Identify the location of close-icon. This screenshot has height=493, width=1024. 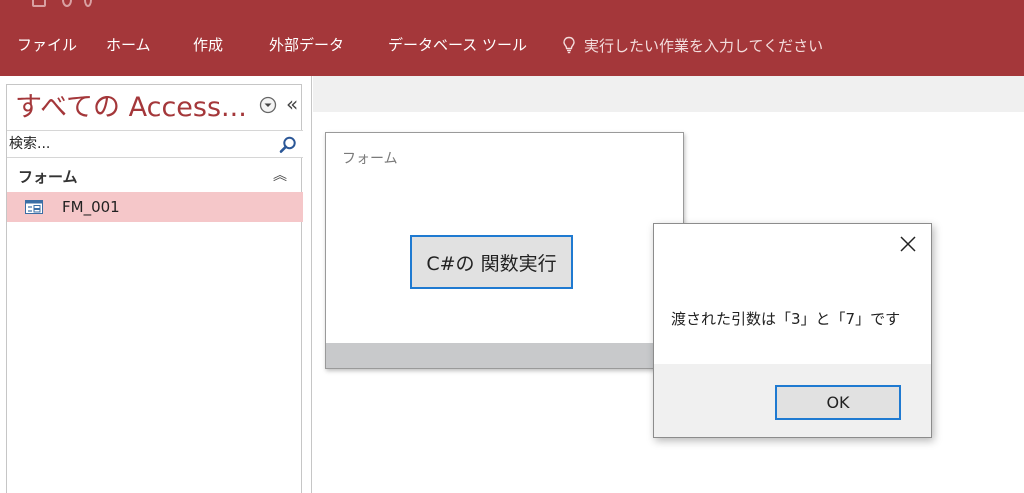
(908, 244).